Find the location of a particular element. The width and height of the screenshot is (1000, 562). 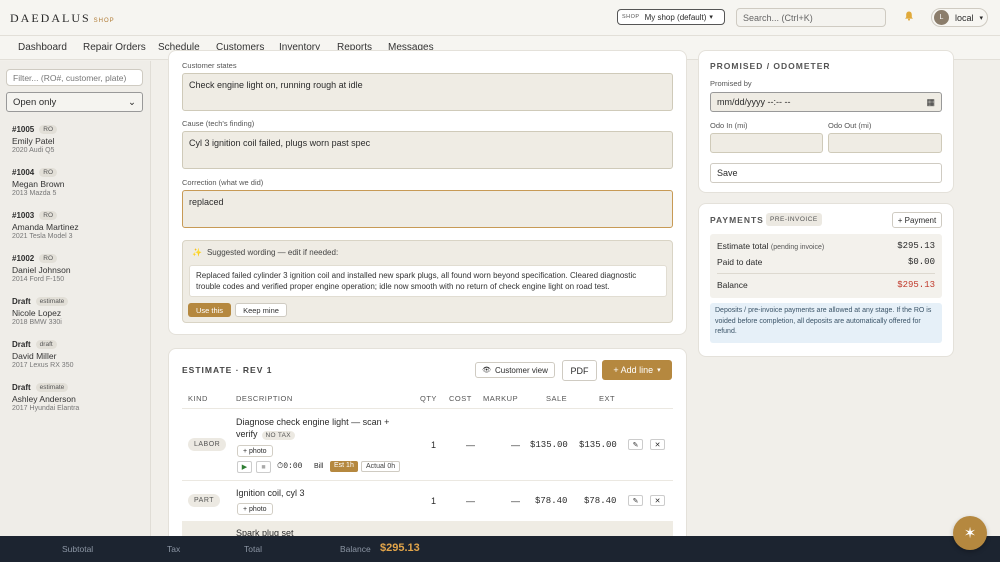

line-ext: $78.40 is located at coordinates (600, 501).